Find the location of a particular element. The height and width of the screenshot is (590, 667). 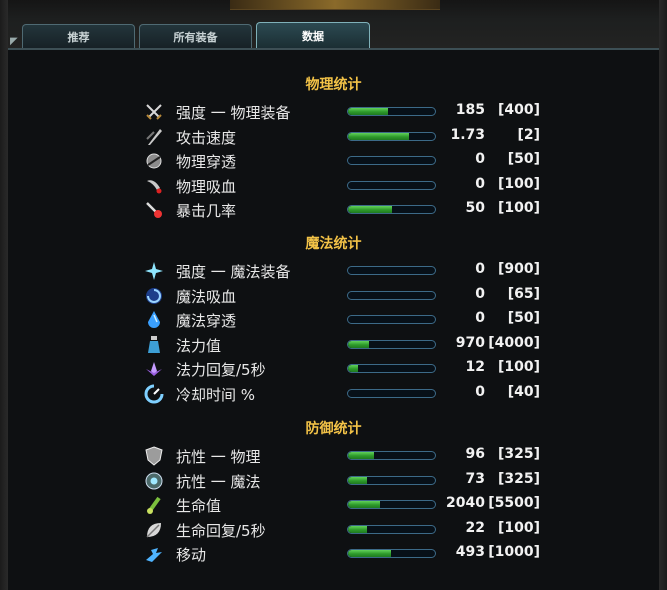

stat-label: 强度 一 魔法装备 is located at coordinates (233, 272).